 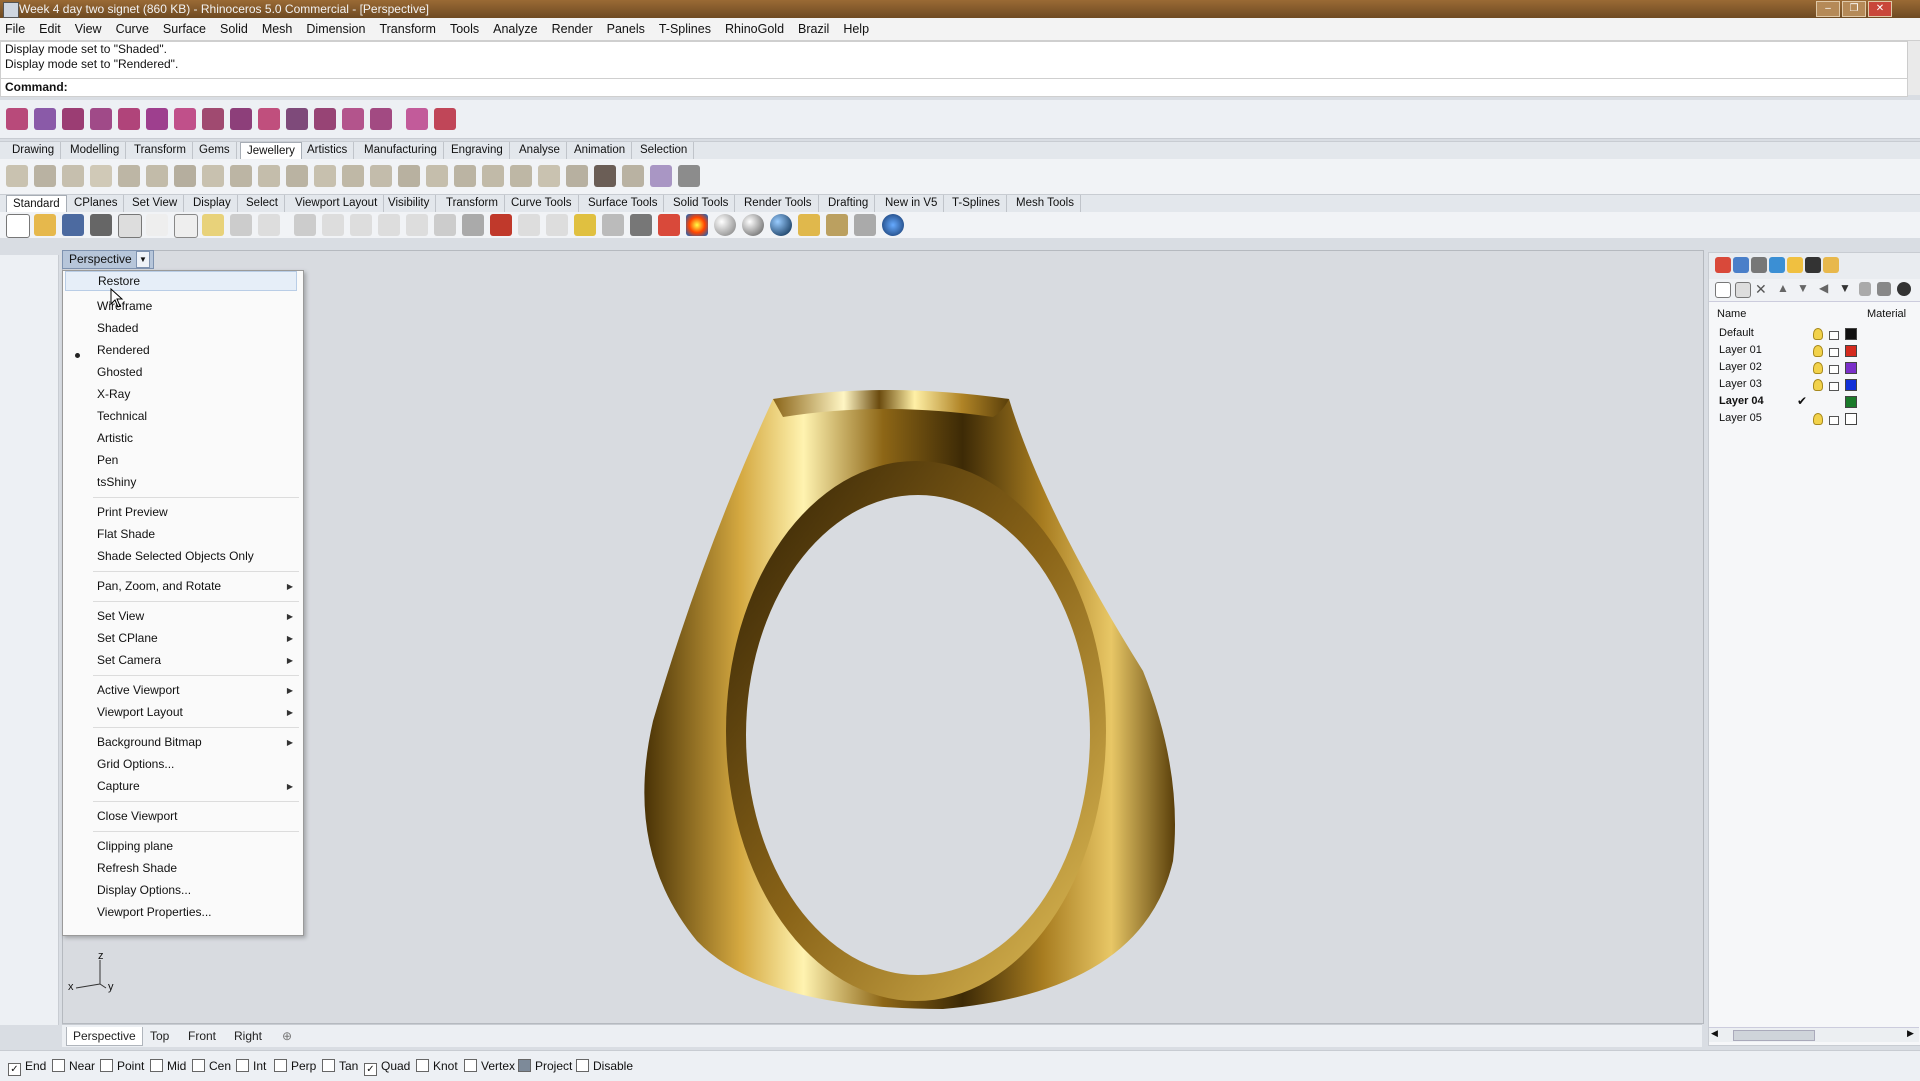 What do you see at coordinates (129, 660) in the screenshot?
I see `menu-item-set-camera: Set Camera` at bounding box center [129, 660].